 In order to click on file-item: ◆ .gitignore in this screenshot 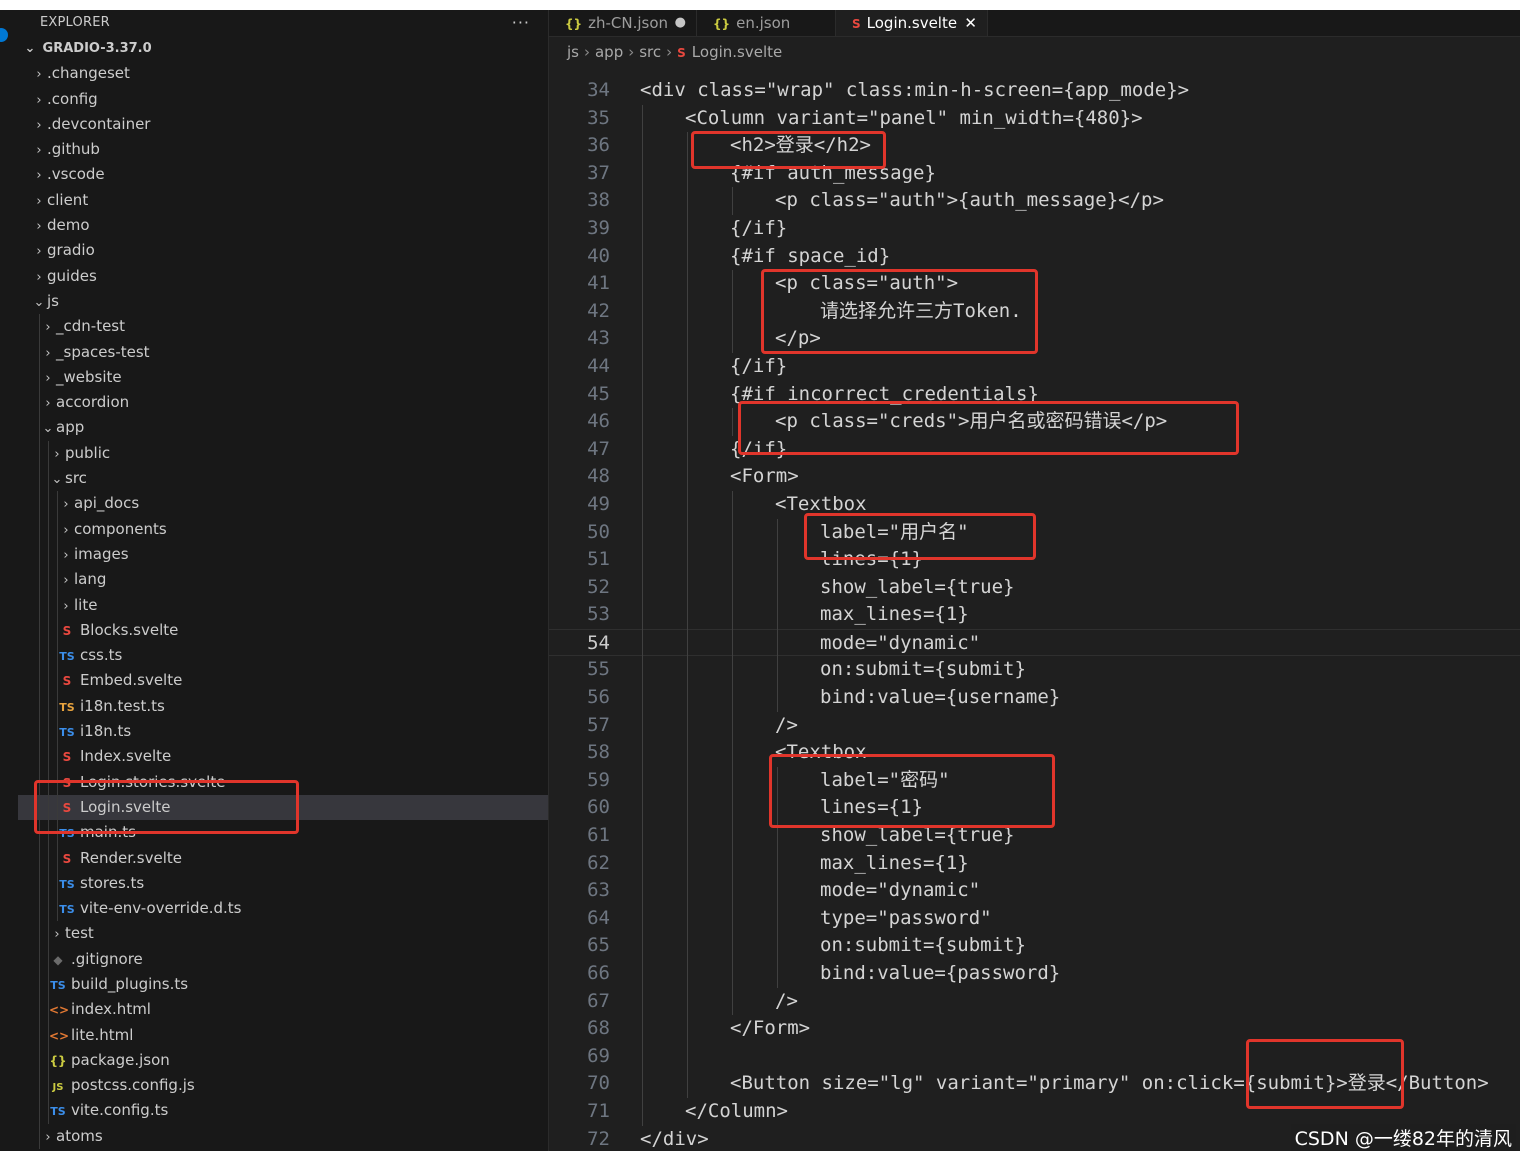, I will do `click(283, 959)`.